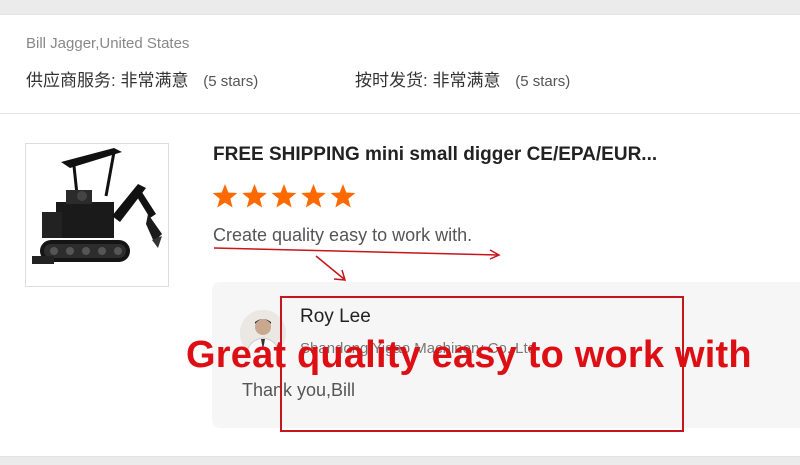  What do you see at coordinates (97, 206) in the screenshot?
I see `excavator-image` at bounding box center [97, 206].